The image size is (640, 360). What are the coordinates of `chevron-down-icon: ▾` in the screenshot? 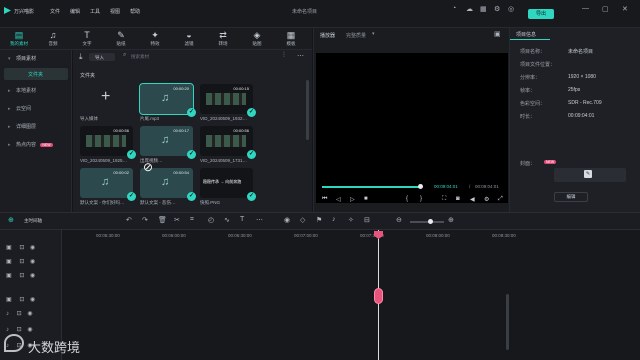 It's located at (373, 34).